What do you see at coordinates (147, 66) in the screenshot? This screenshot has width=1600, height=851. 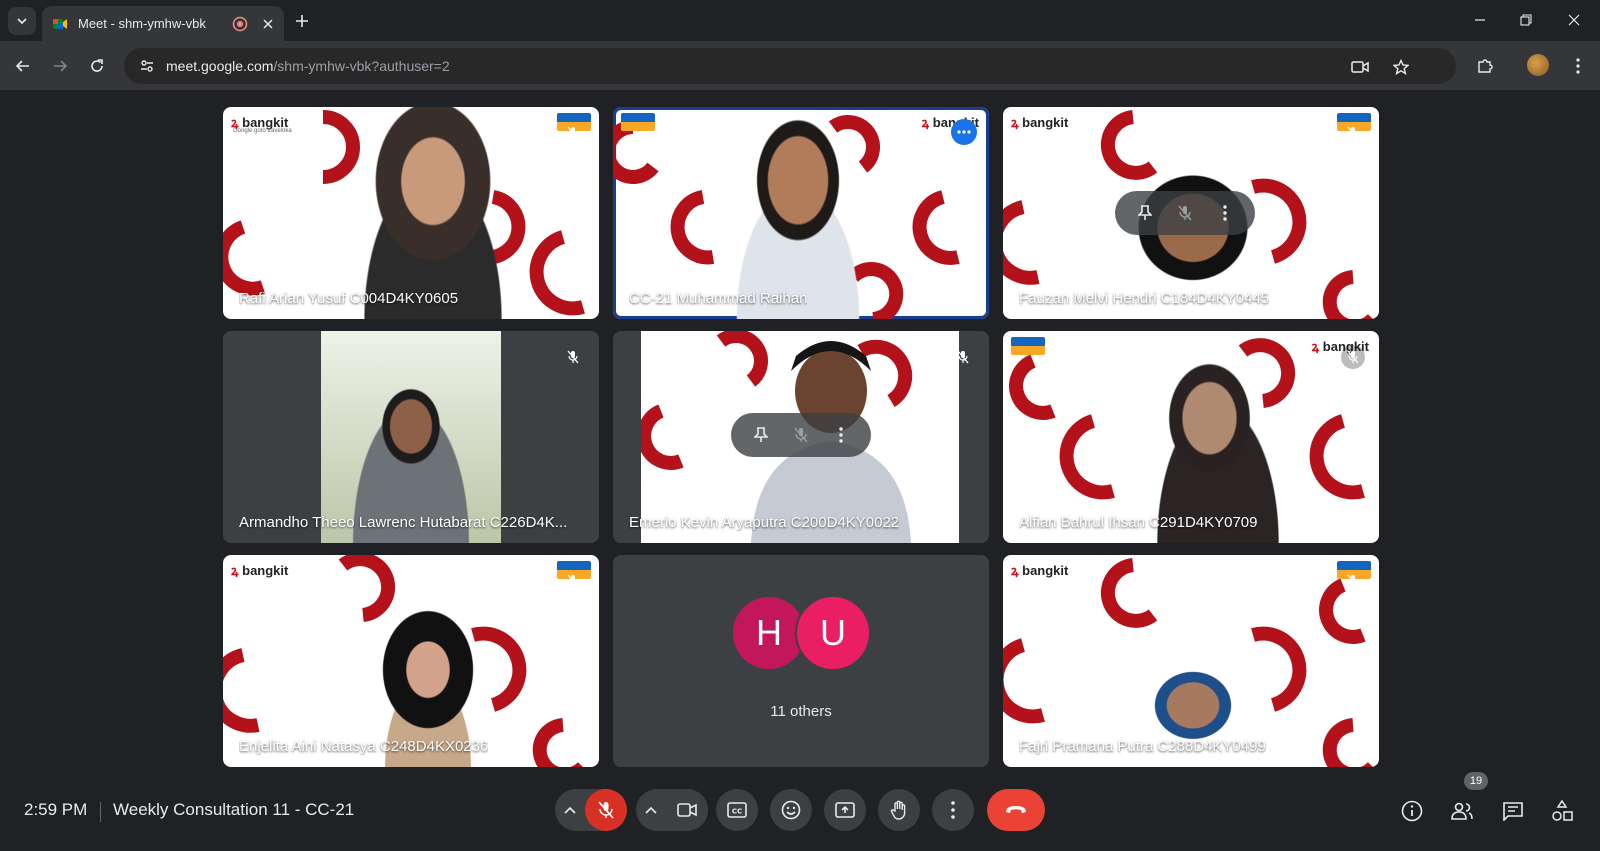 I see `site-info-tune-icon` at bounding box center [147, 66].